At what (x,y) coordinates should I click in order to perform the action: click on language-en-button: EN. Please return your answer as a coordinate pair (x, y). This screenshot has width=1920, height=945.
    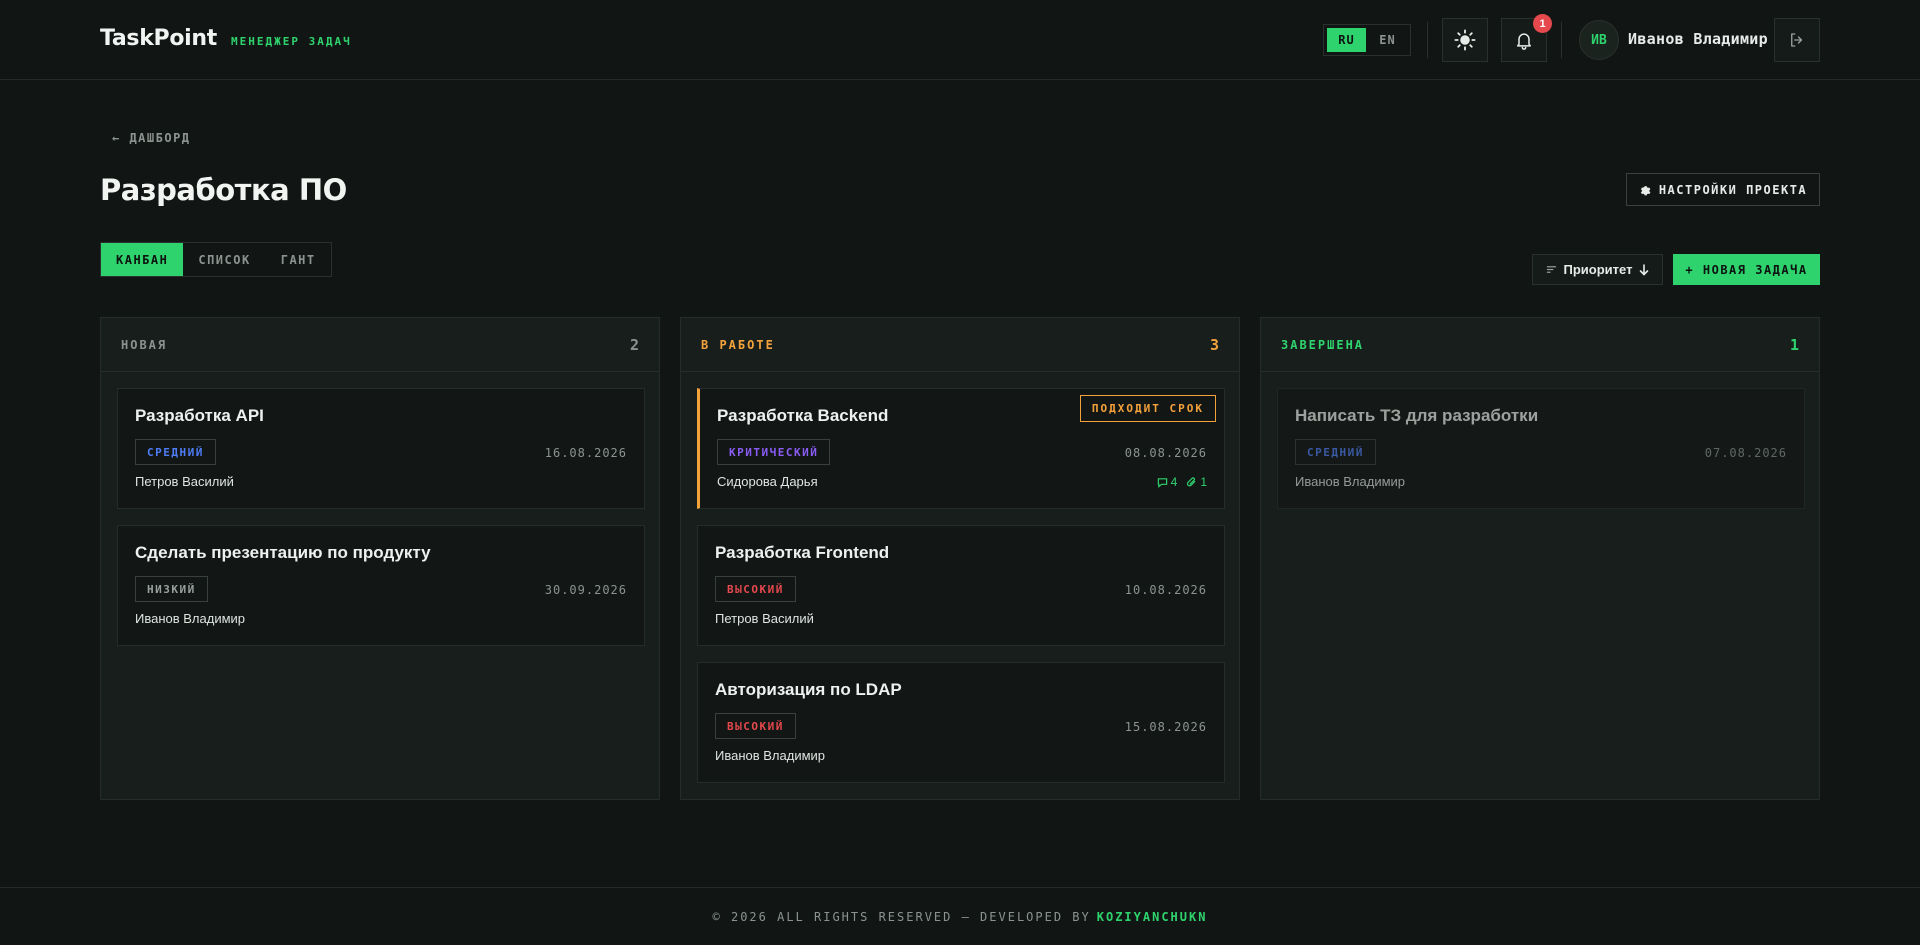
    Looking at the image, I should click on (1387, 40).